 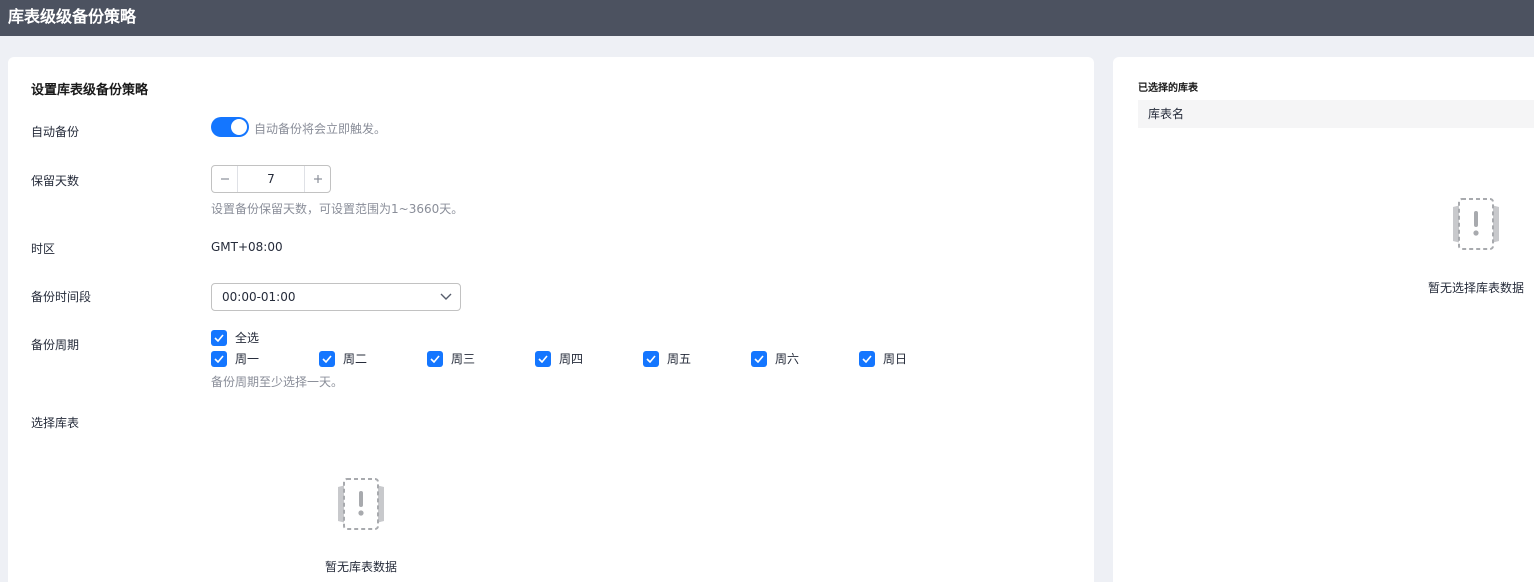 What do you see at coordinates (247, 247) in the screenshot?
I see `timezone-value: GMT+08:00` at bounding box center [247, 247].